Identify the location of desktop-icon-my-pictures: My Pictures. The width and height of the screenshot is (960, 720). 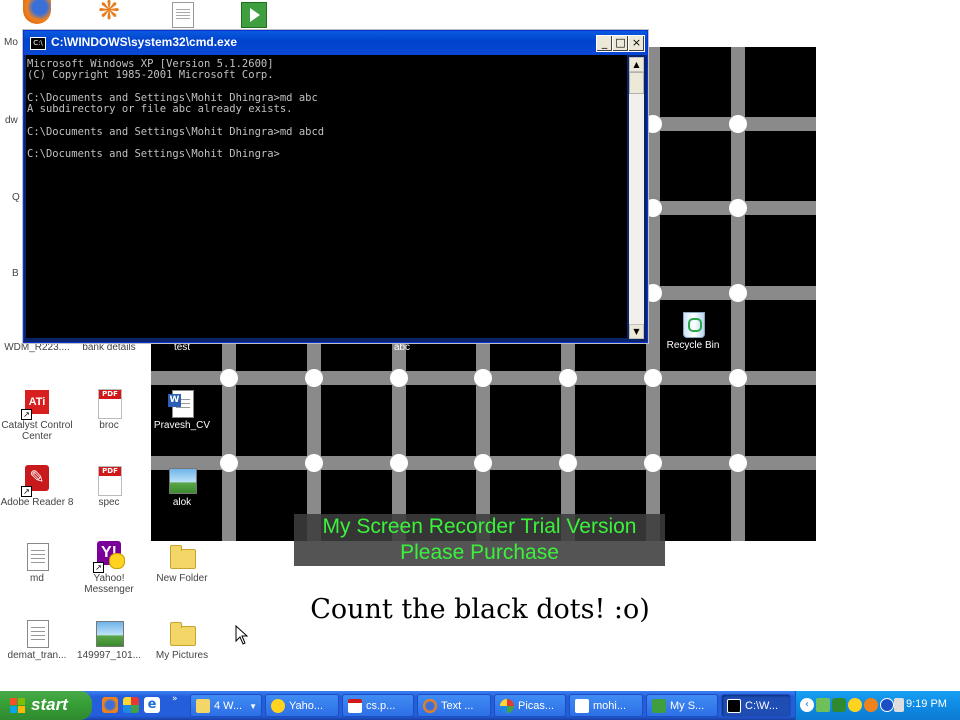
(182, 639).